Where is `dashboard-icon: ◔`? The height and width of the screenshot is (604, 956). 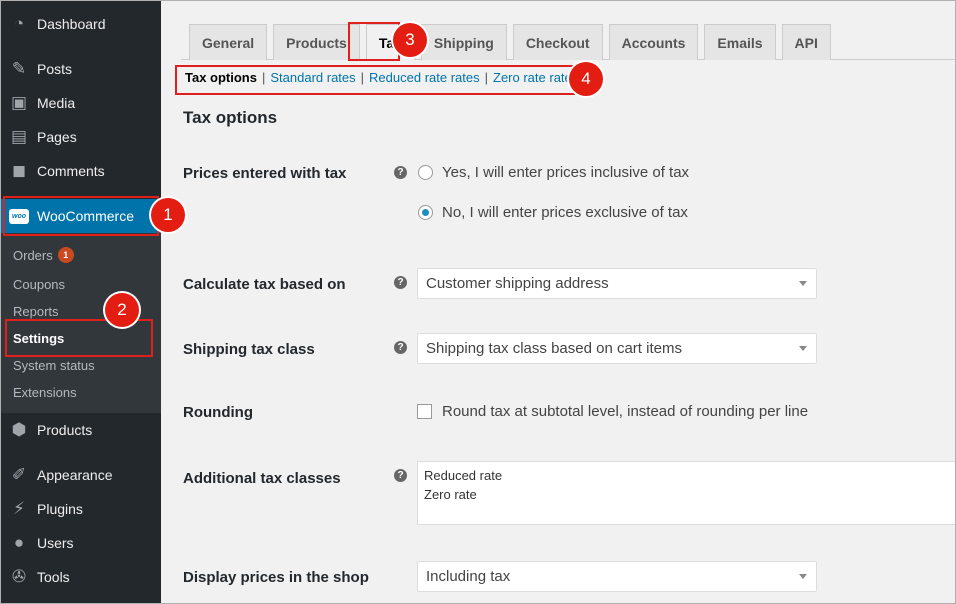
dashboard-icon: ◔ is located at coordinates (19, 23).